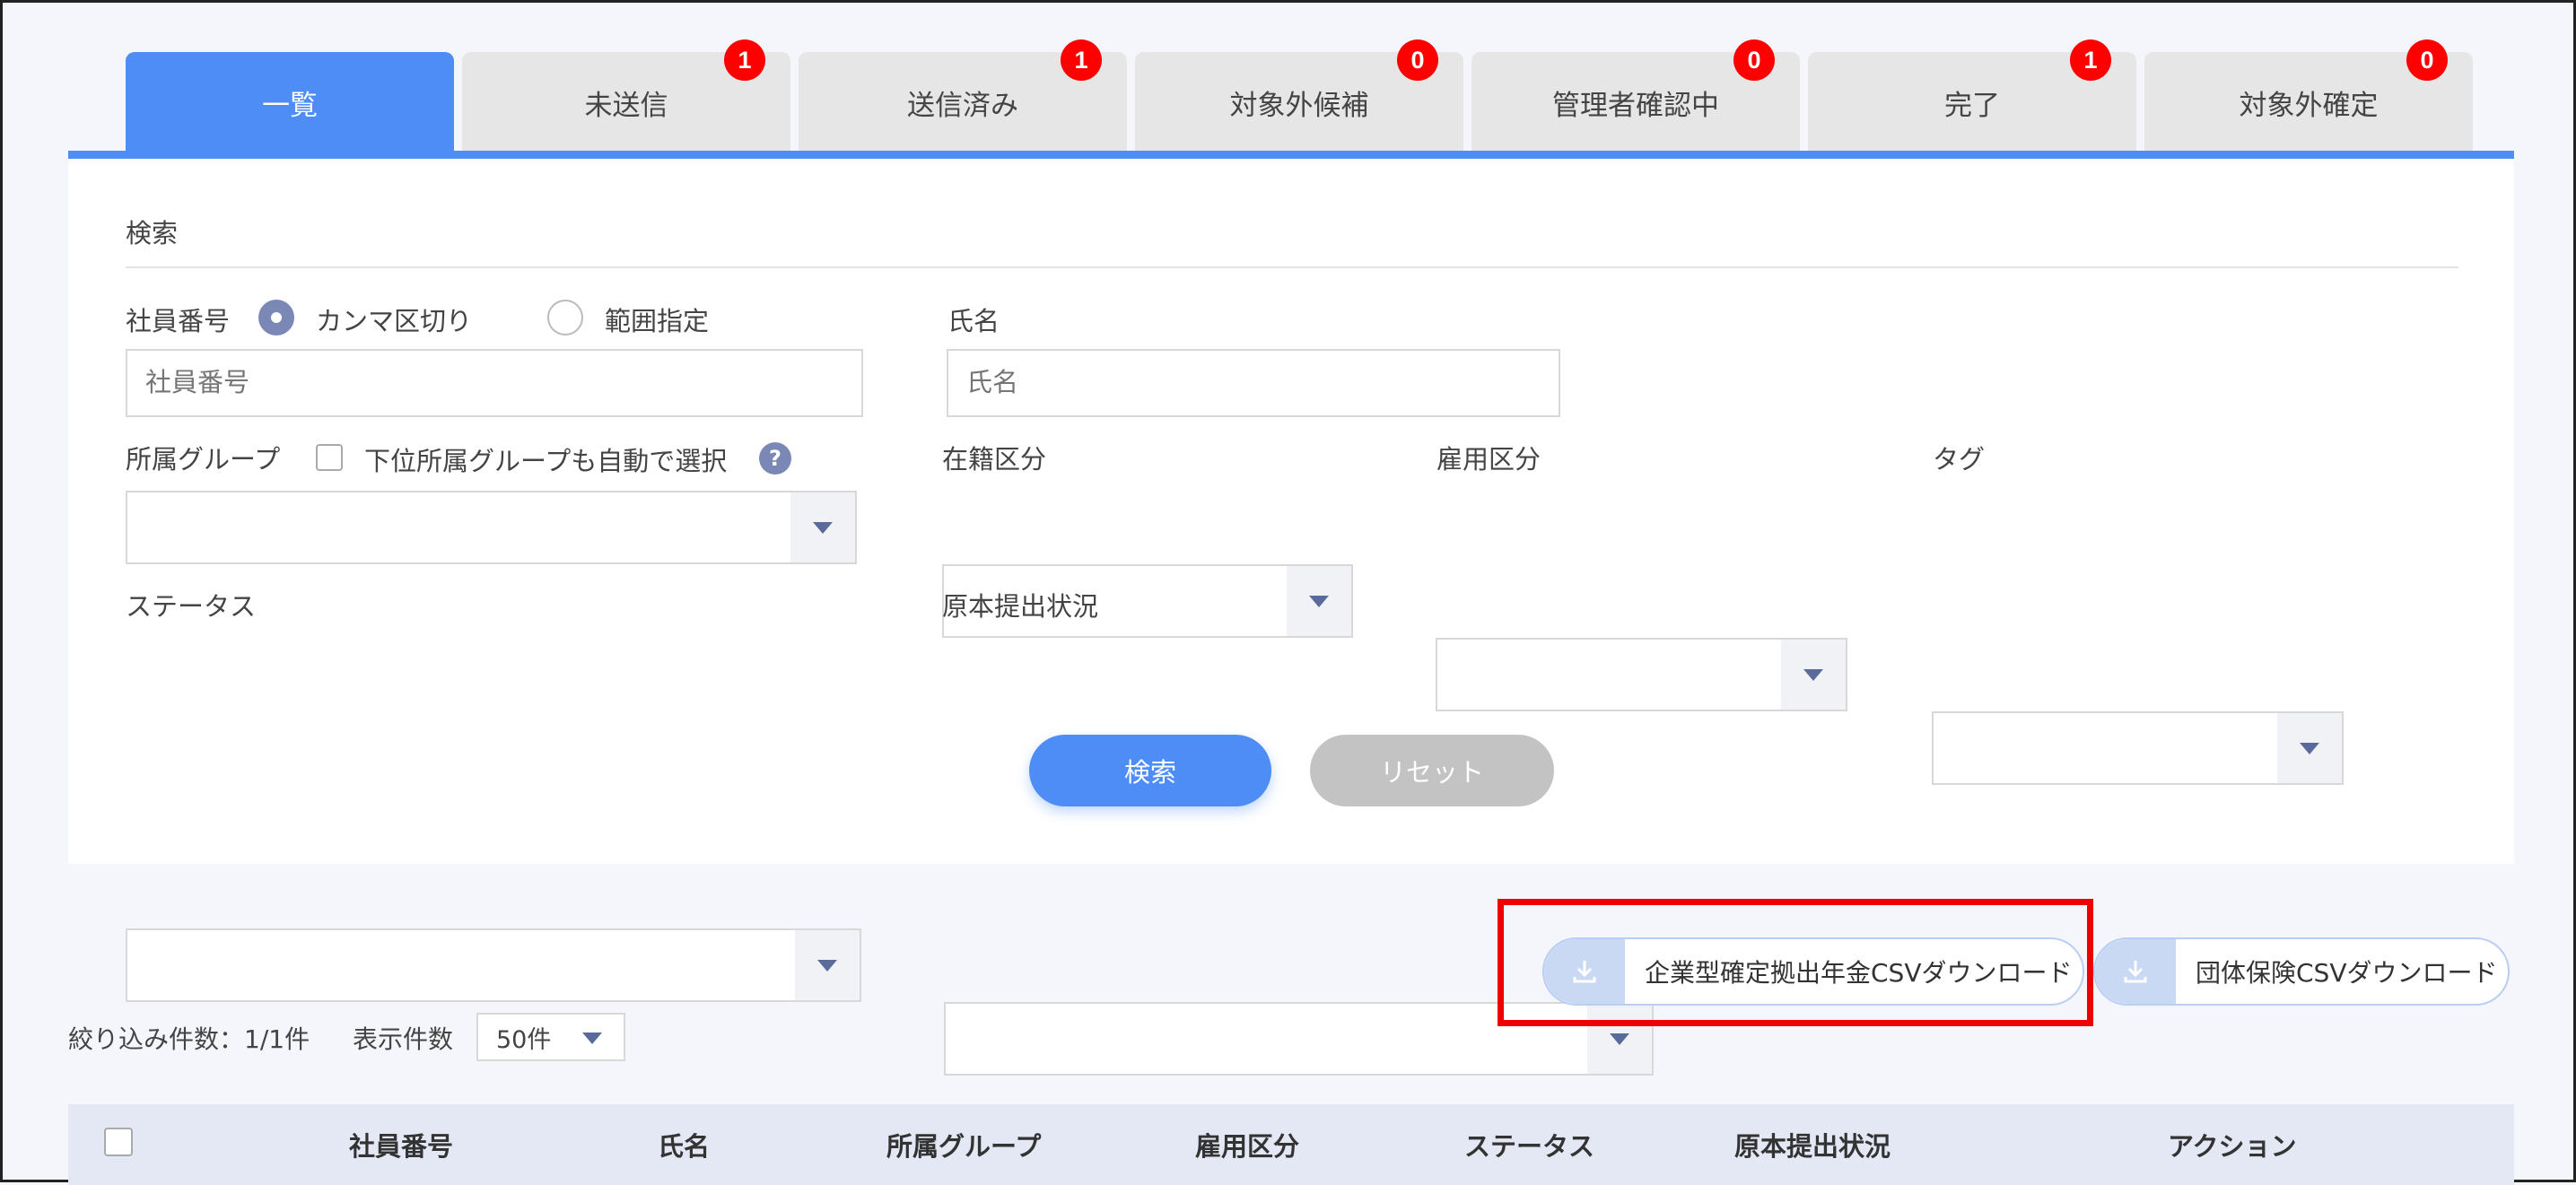  I want to click on group-insurance-csv-download-button: 団体保険CSVダウンロード, so click(2302, 972).